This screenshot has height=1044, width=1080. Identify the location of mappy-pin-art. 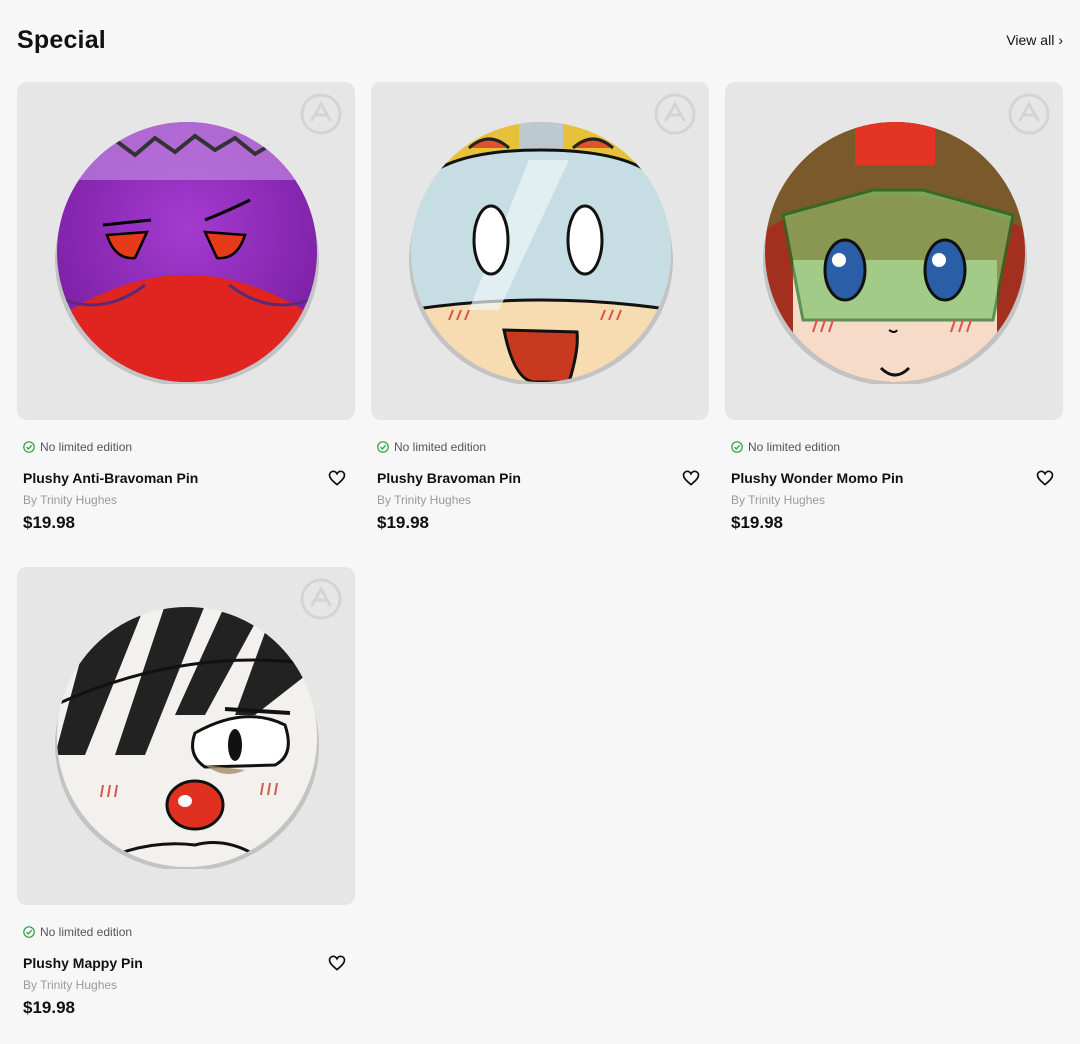
(187, 738).